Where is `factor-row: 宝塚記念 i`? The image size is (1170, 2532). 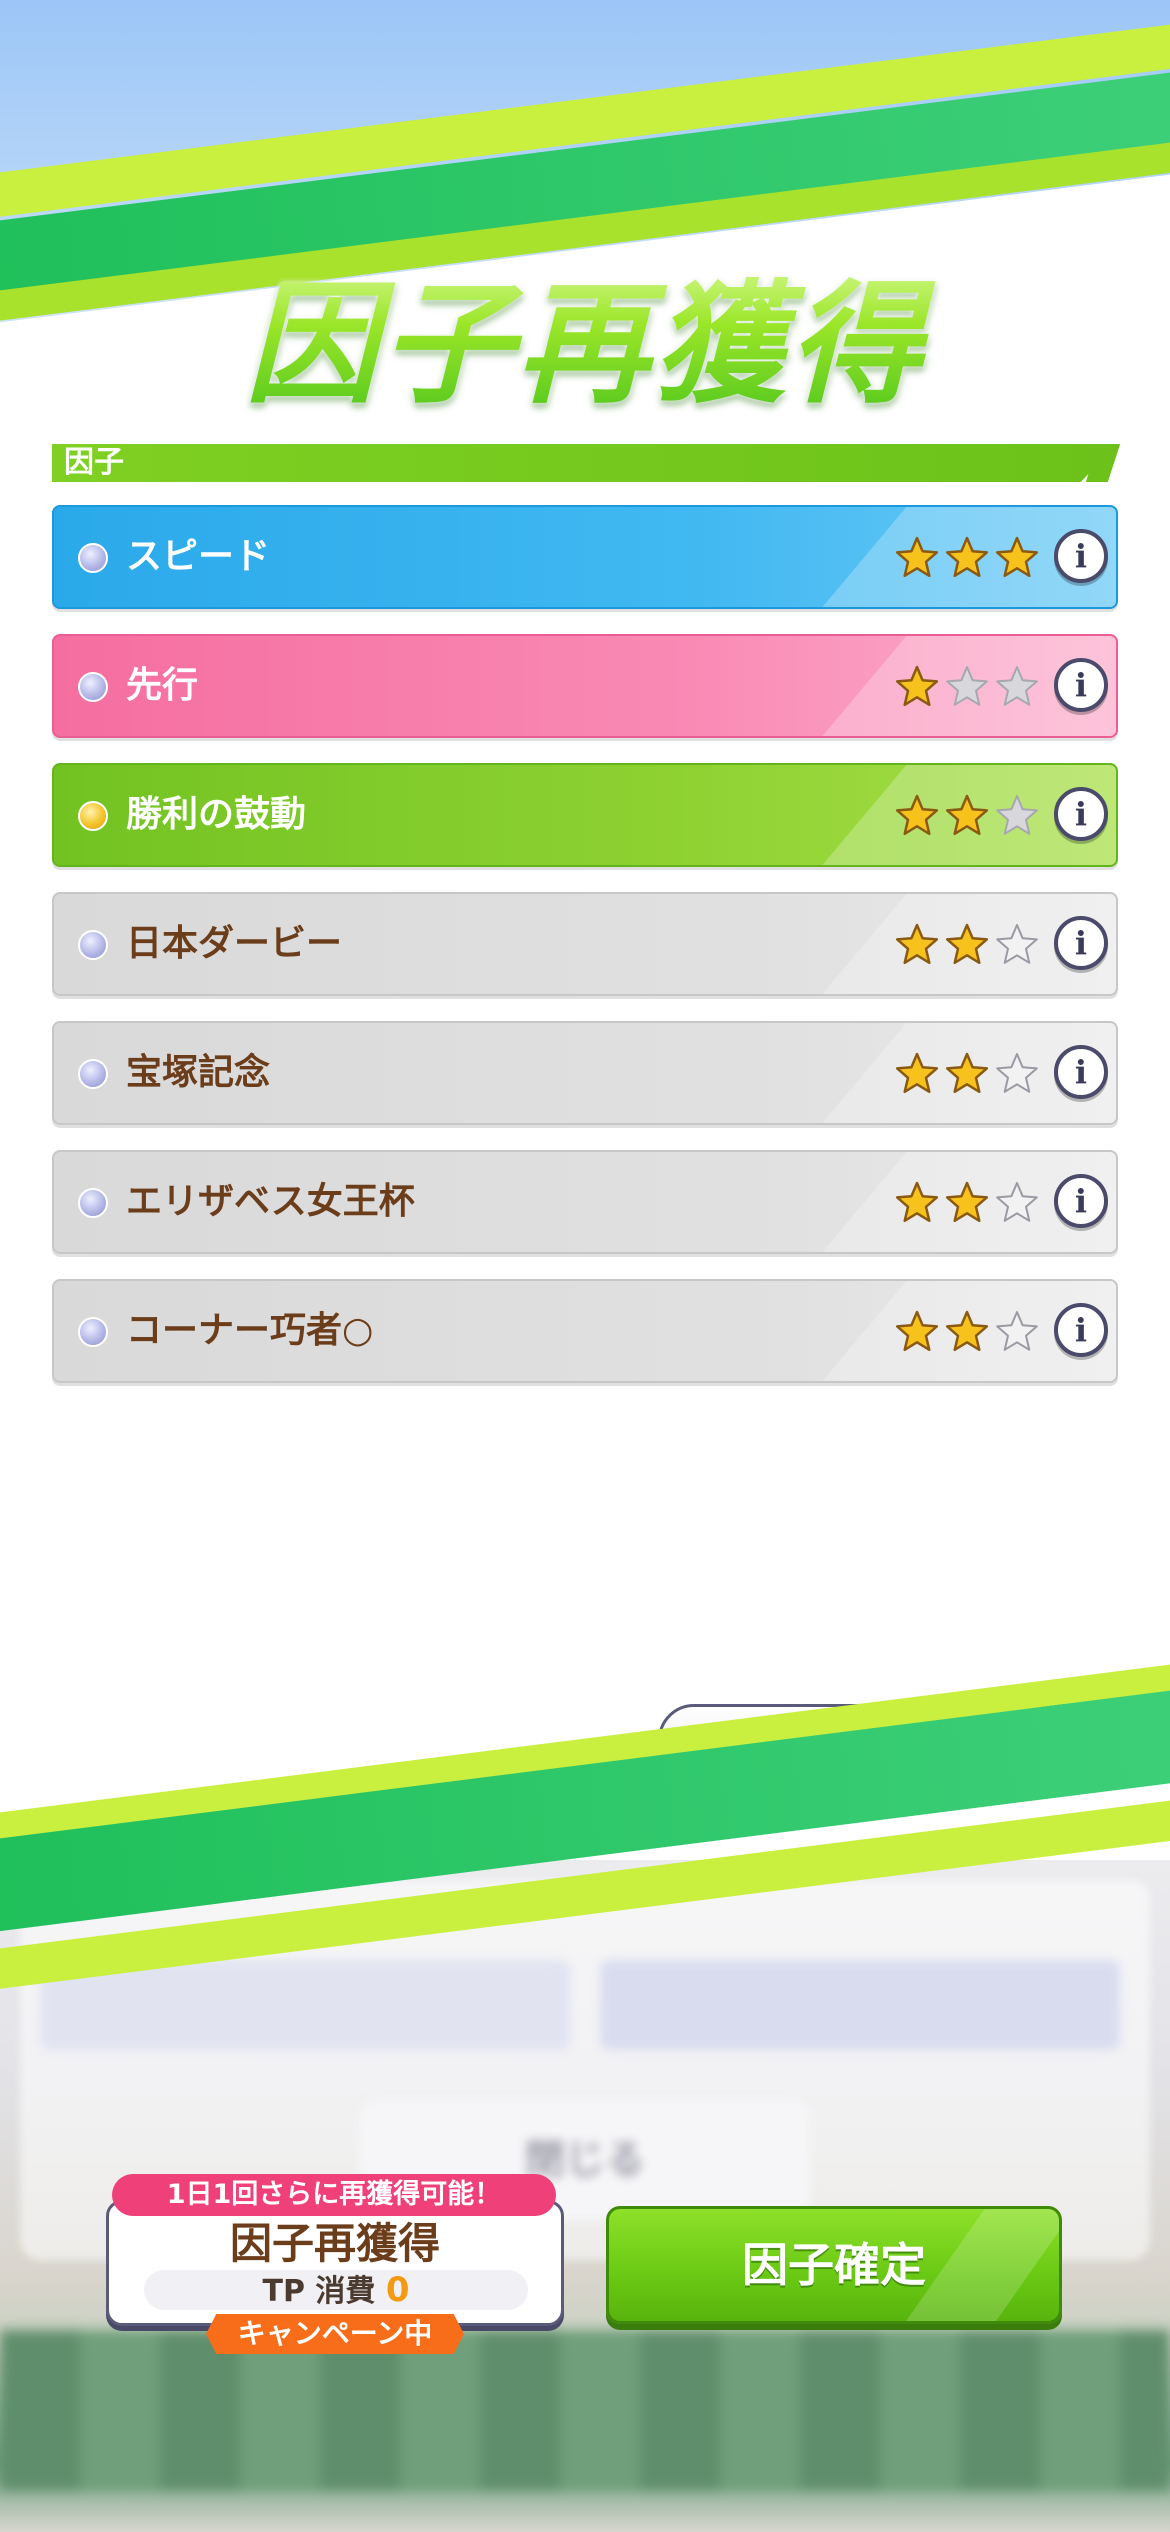 factor-row: 宝塚記念 i is located at coordinates (585, 1073).